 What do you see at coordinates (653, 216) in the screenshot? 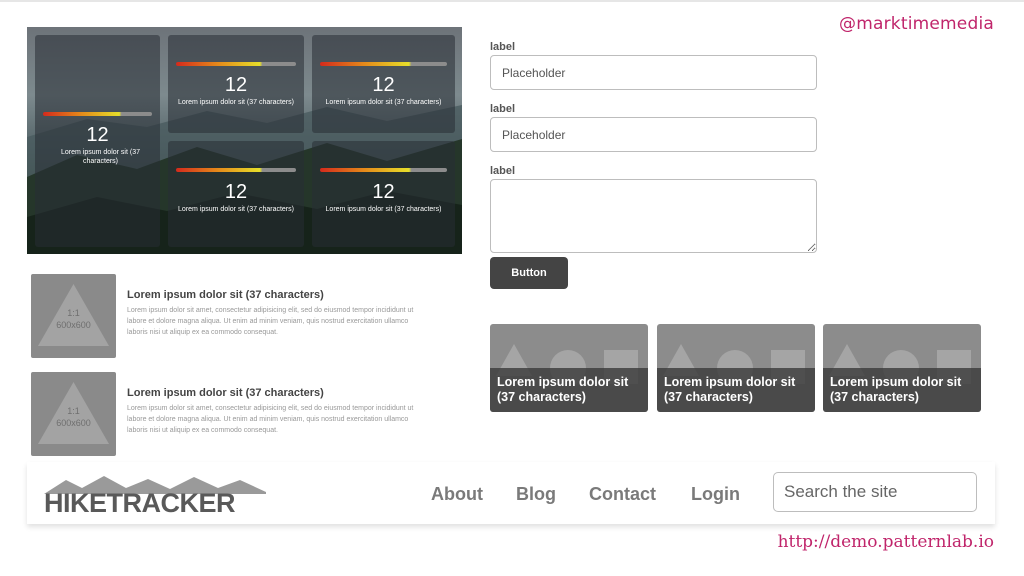
I see `textarea-input` at bounding box center [653, 216].